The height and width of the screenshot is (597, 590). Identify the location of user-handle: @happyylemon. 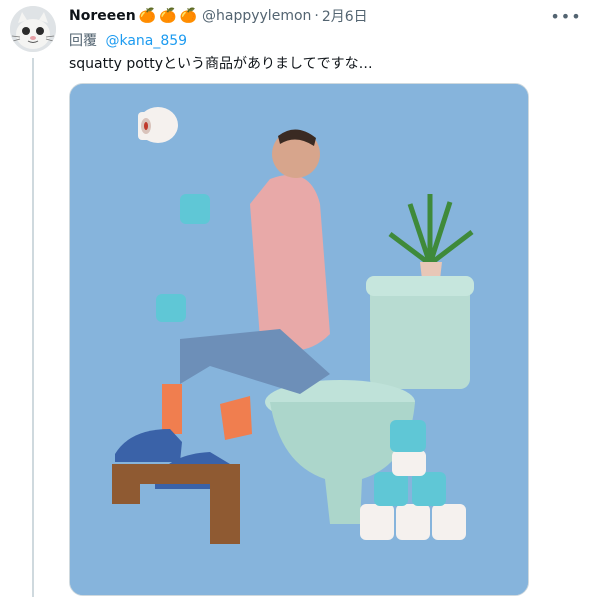
(256, 16).